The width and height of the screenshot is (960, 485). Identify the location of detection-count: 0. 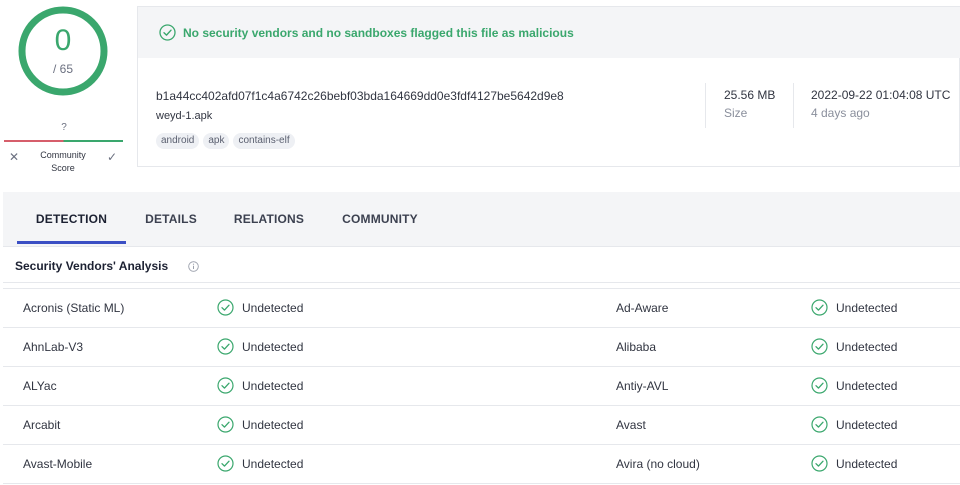
(63, 40).